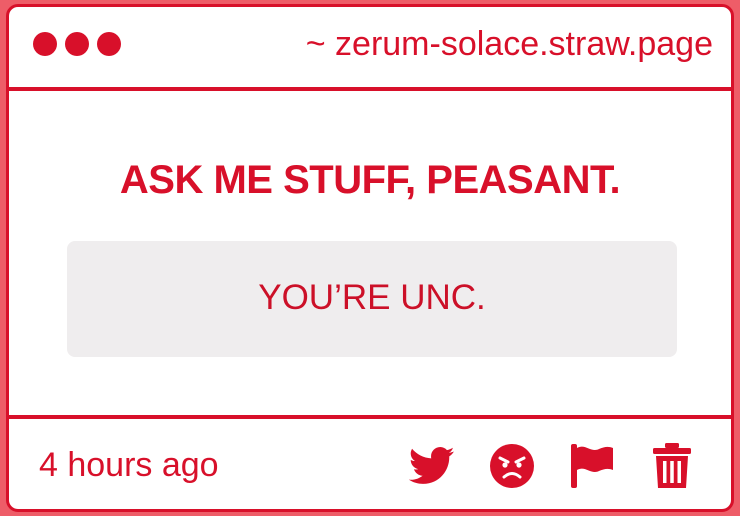 The height and width of the screenshot is (516, 740). I want to click on twitter-share-button, so click(432, 466).